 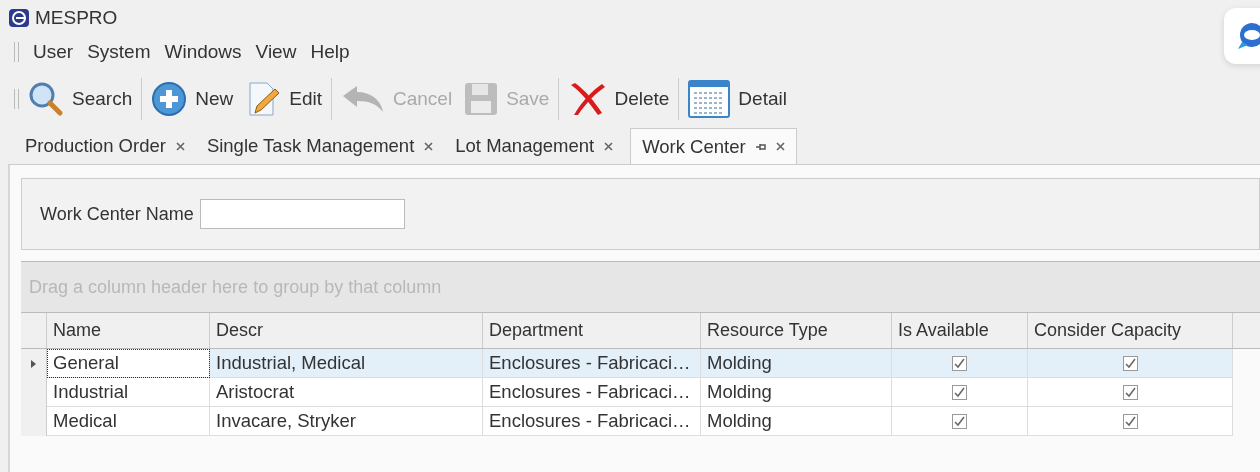 What do you see at coordinates (346, 363) in the screenshot?
I see `table-cell: Industrial, Medical` at bounding box center [346, 363].